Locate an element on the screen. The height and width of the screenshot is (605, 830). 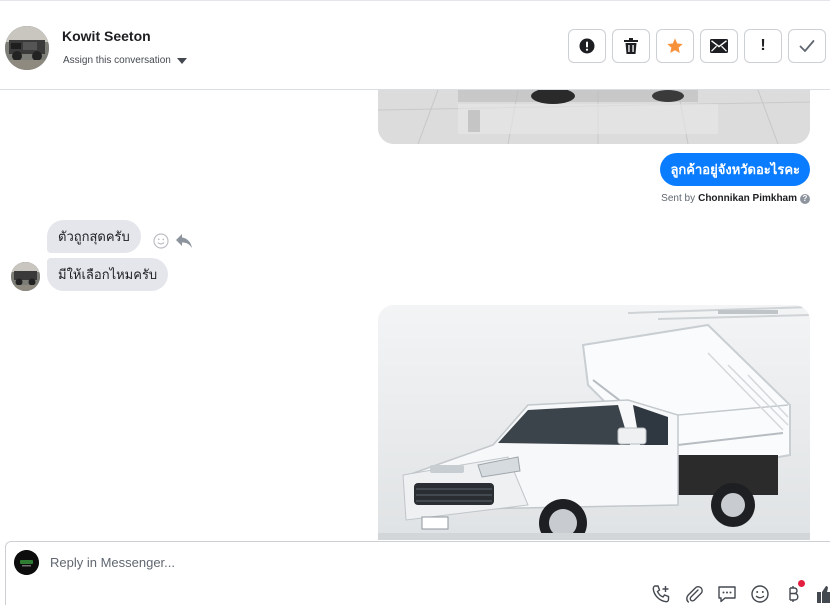
alert-circle-icon is located at coordinates (587, 46).